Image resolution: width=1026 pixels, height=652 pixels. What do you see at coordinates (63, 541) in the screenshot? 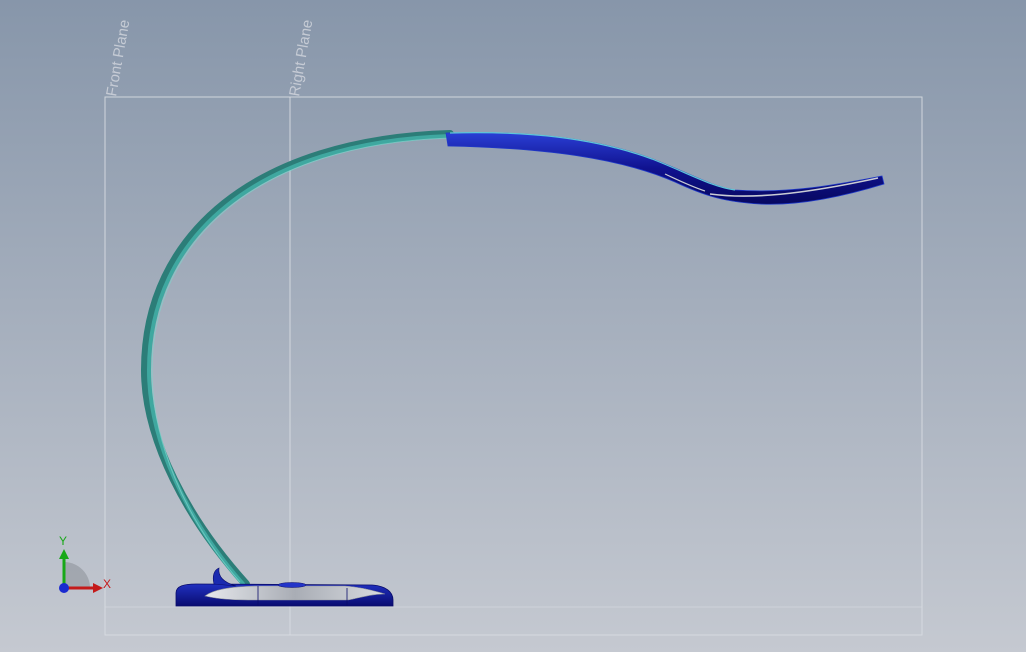
I see `y-axis-label: Y` at bounding box center [63, 541].